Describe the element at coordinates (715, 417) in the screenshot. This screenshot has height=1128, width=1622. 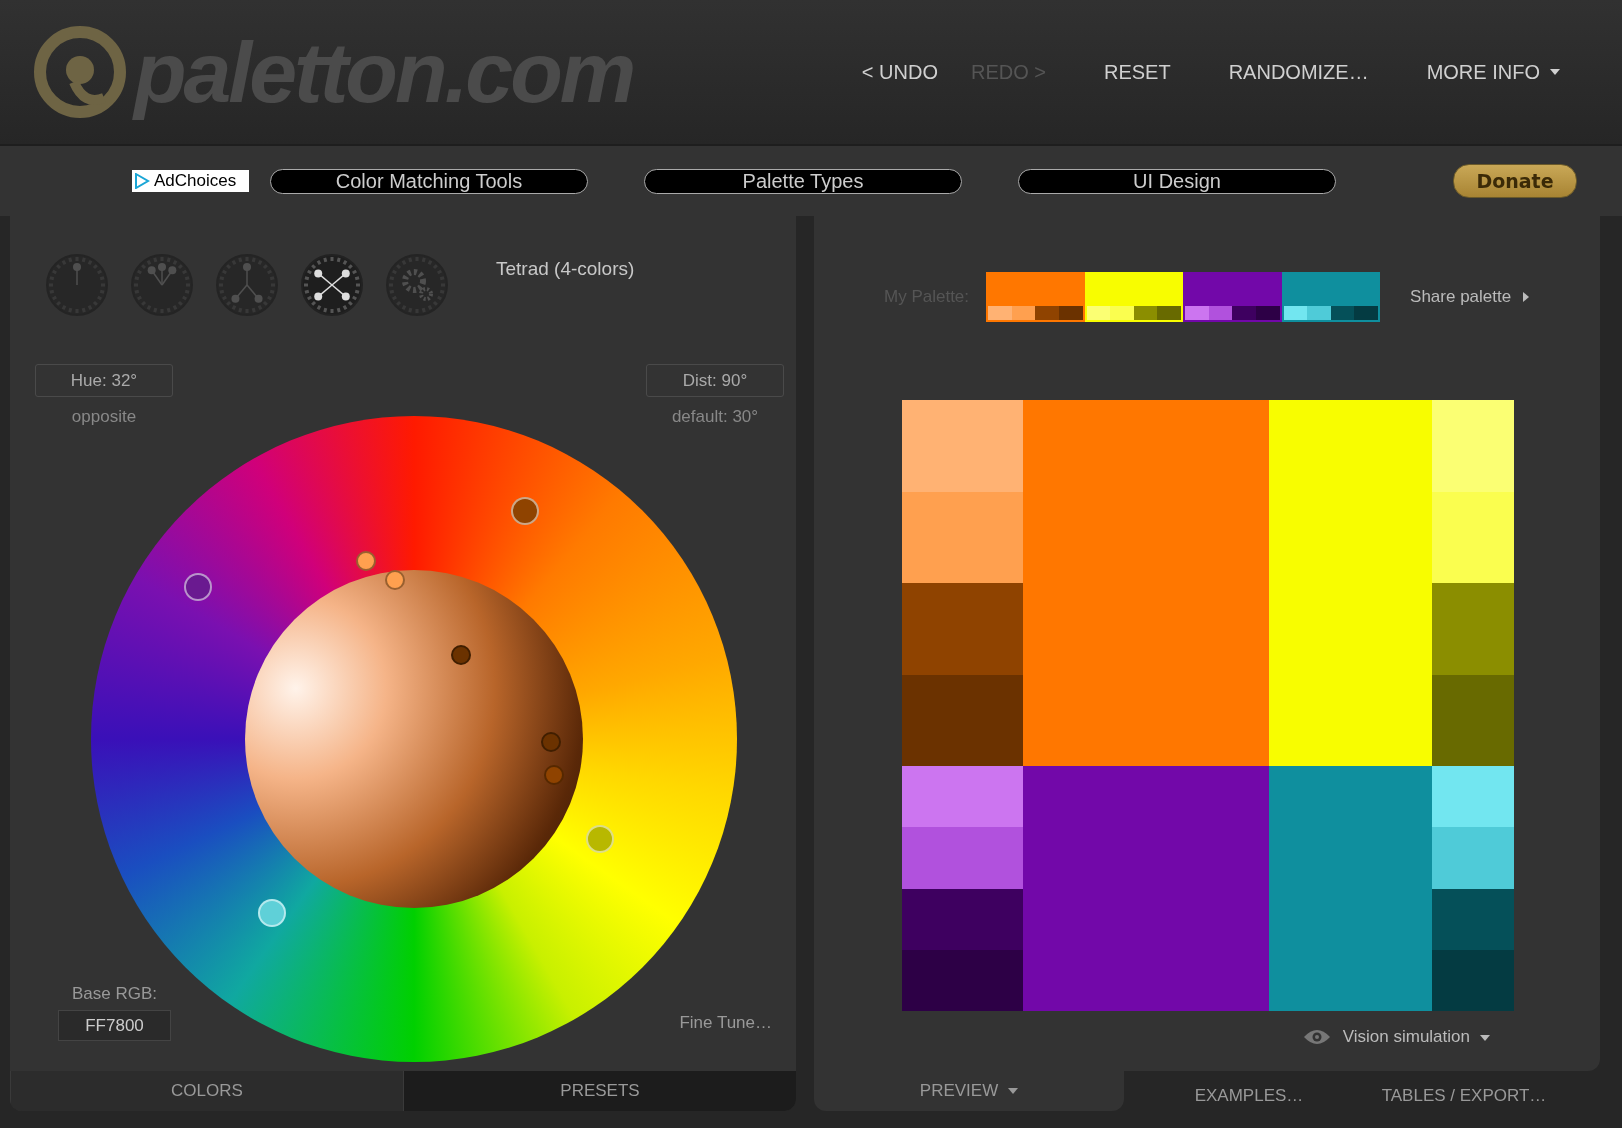
I see `distance-hint: default: 30°` at that location.